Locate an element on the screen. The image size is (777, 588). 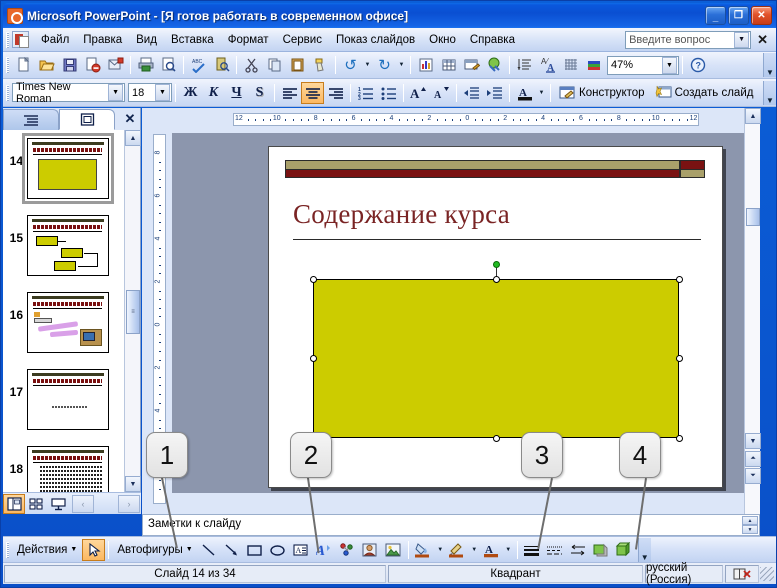
list-item: 18 is located at coordinates (64, 466).